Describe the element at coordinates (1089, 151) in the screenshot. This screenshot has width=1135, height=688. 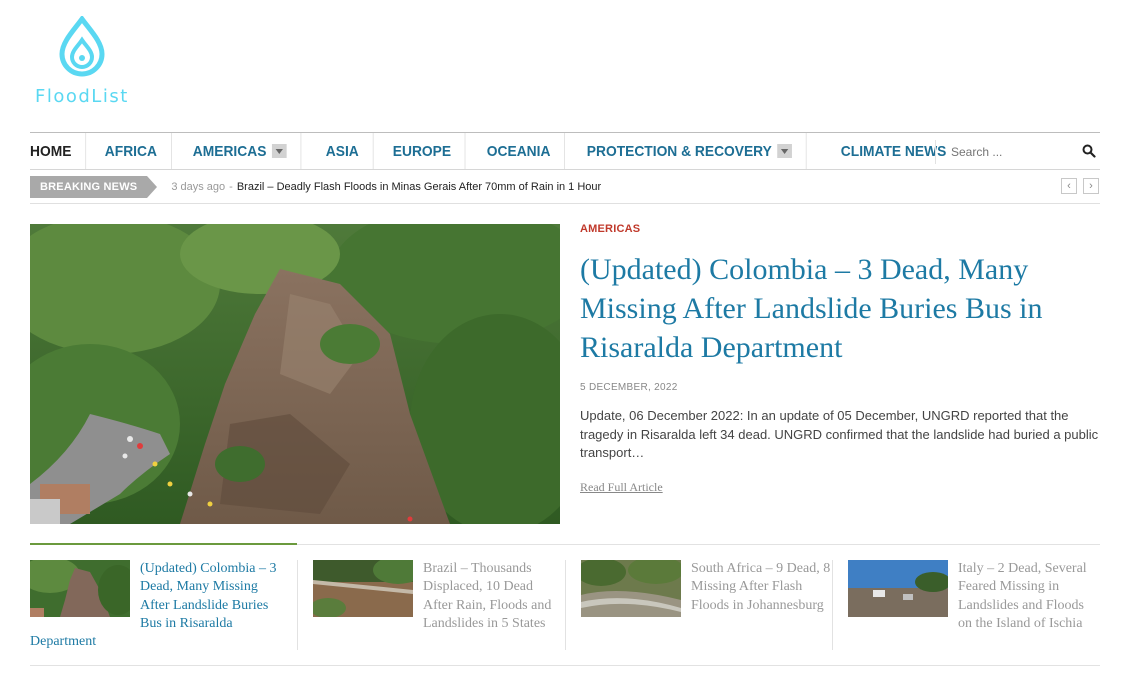
I see `search-icon` at that location.